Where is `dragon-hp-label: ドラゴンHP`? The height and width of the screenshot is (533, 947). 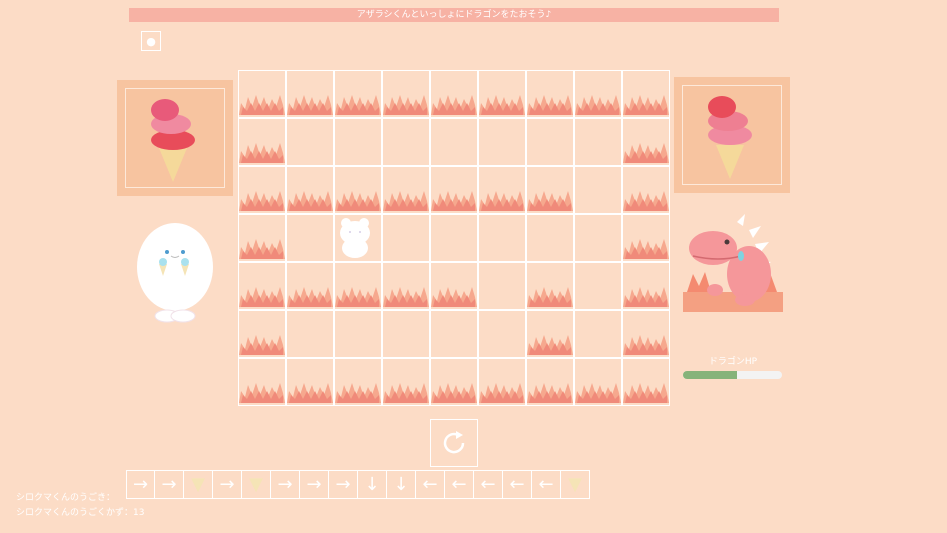
dragon-hp-label: ドラゴンHP is located at coordinates (733, 362).